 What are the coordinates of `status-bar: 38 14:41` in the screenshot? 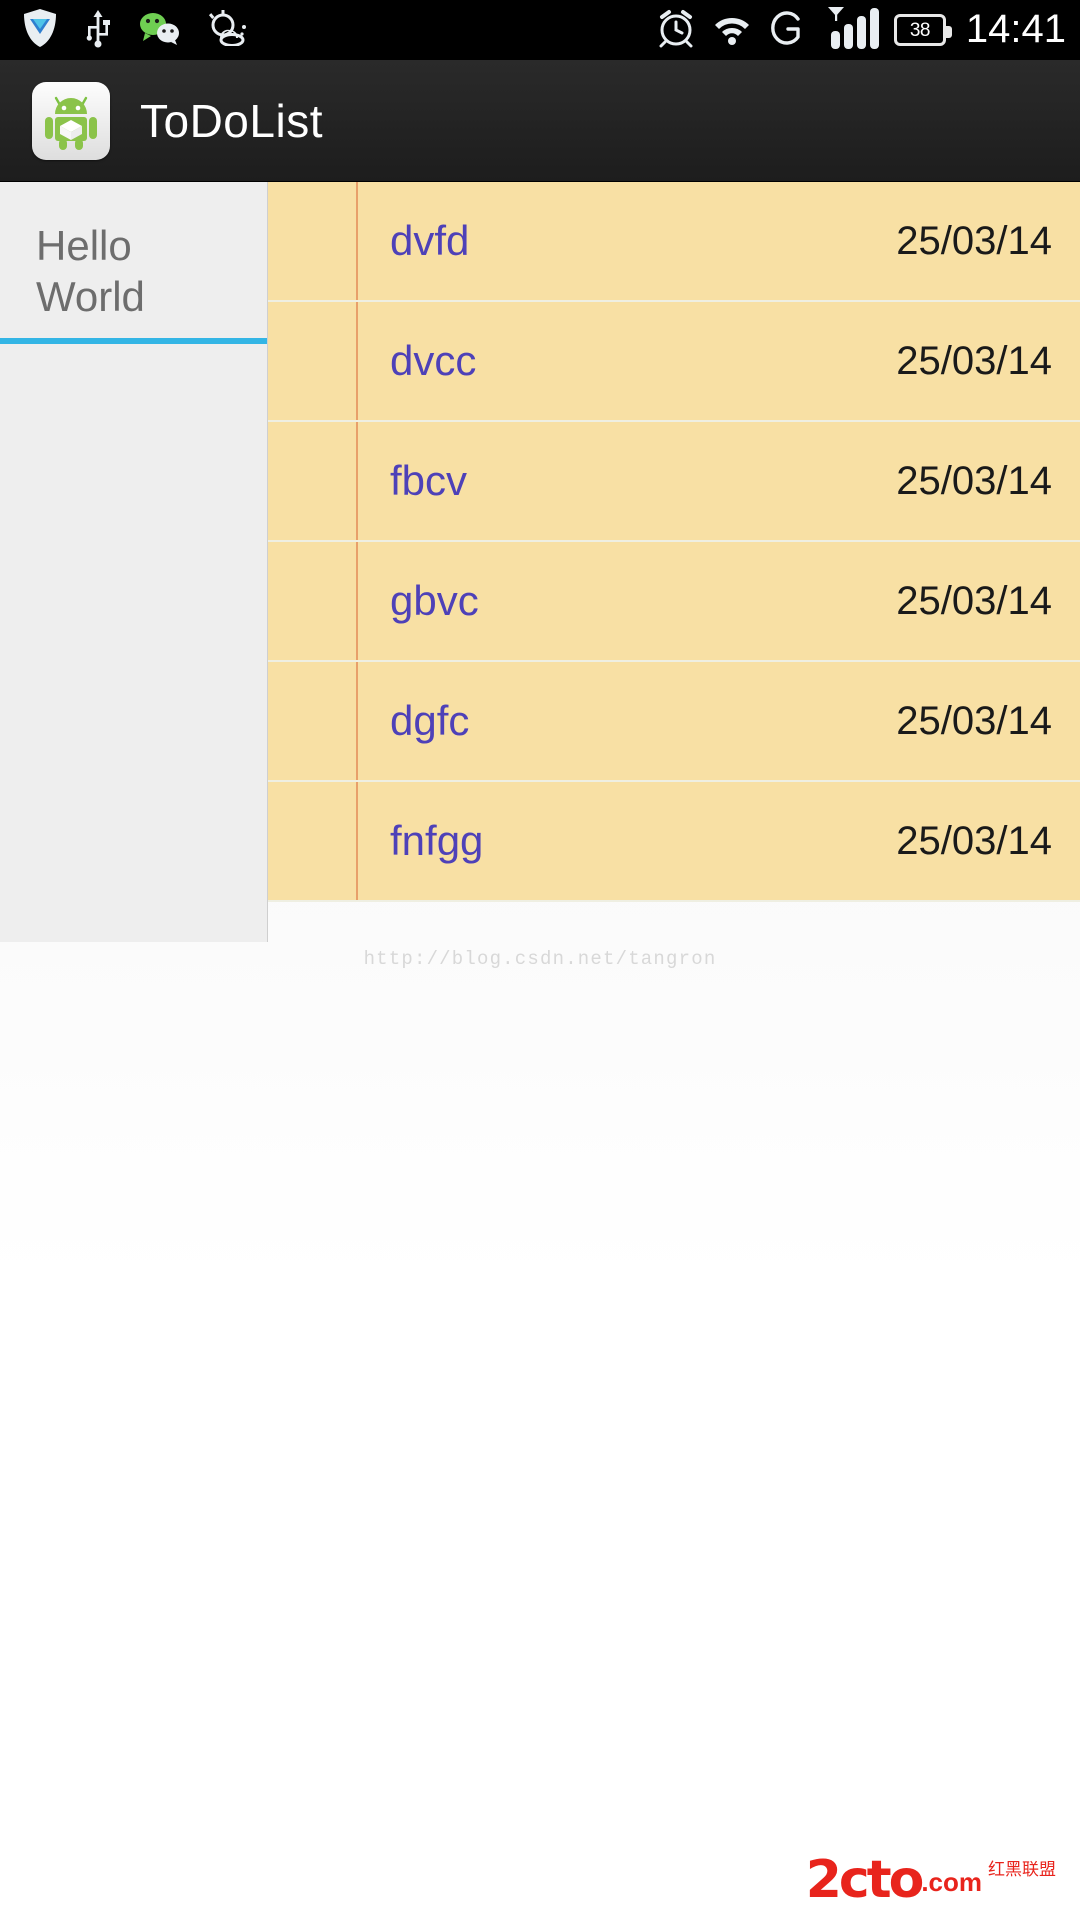 It's located at (540, 30).